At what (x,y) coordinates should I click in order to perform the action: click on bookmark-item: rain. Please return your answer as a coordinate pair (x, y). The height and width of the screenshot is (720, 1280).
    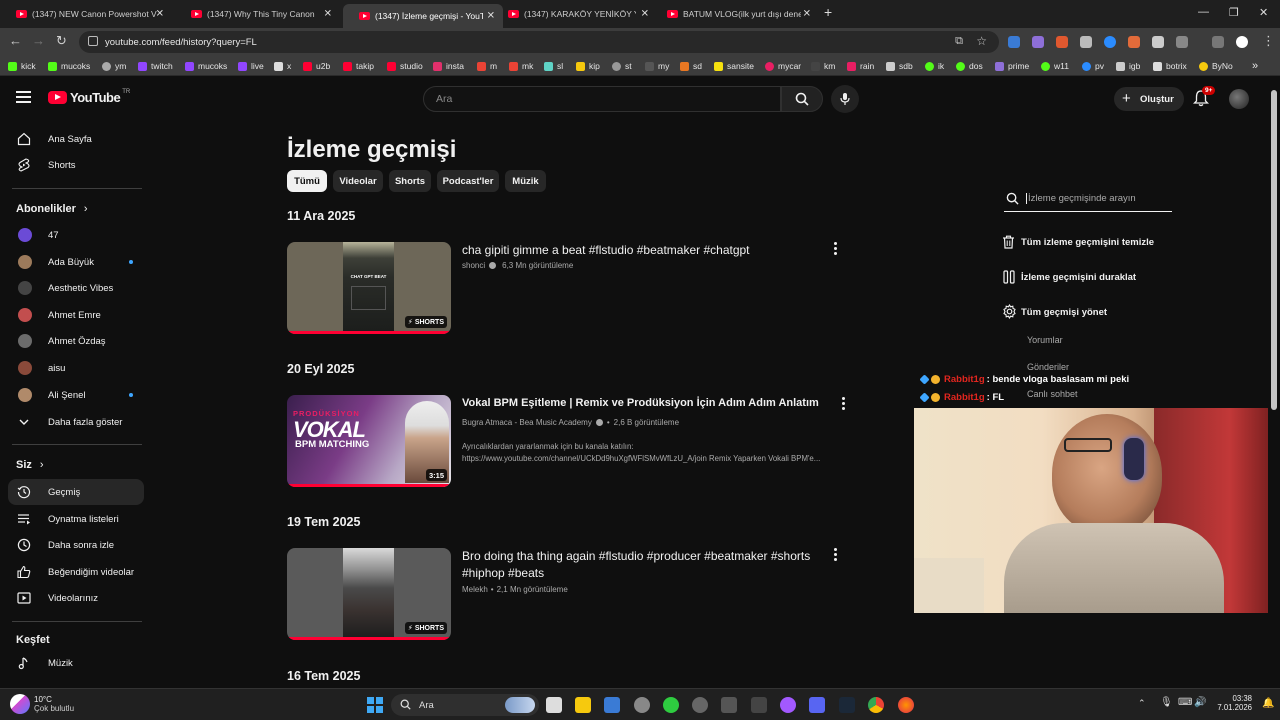
    Looking at the image, I should click on (860, 66).